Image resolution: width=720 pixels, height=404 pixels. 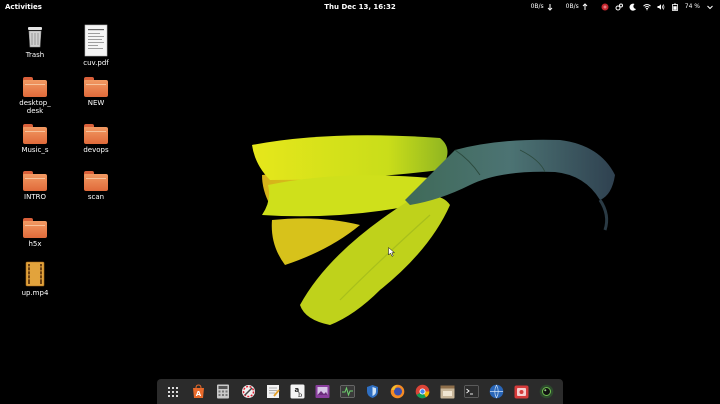 I want to click on svg-text: A, so click(x=199, y=394).